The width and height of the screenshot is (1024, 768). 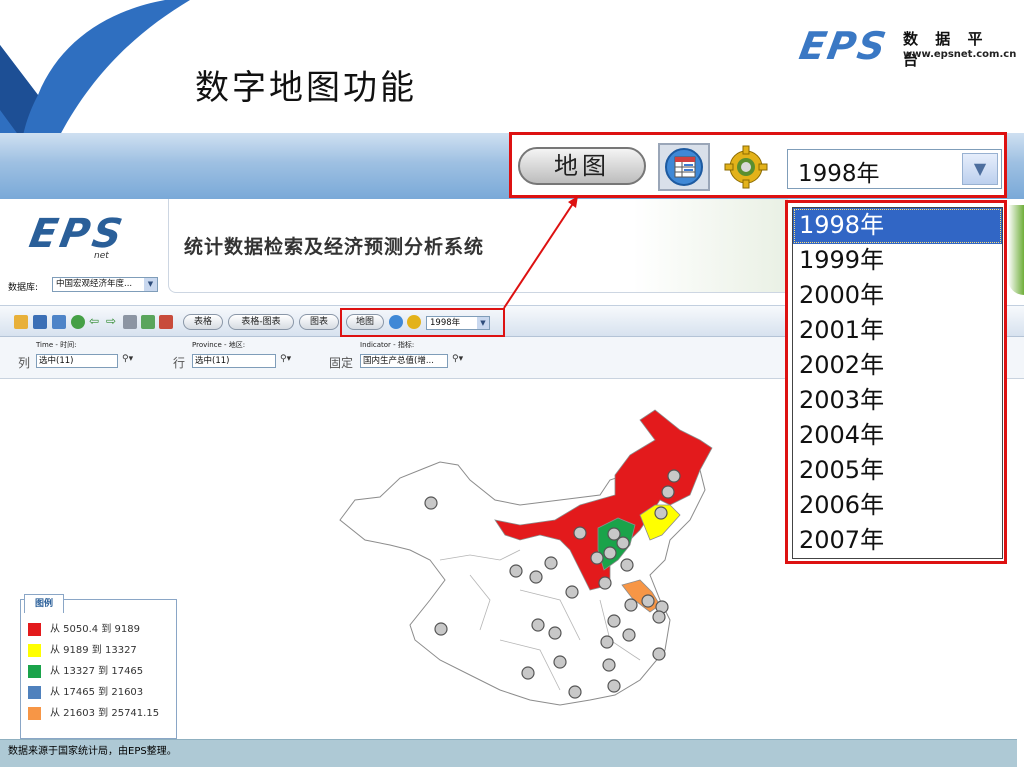 I want to click on year-option: 2000年, so click(x=897, y=296).